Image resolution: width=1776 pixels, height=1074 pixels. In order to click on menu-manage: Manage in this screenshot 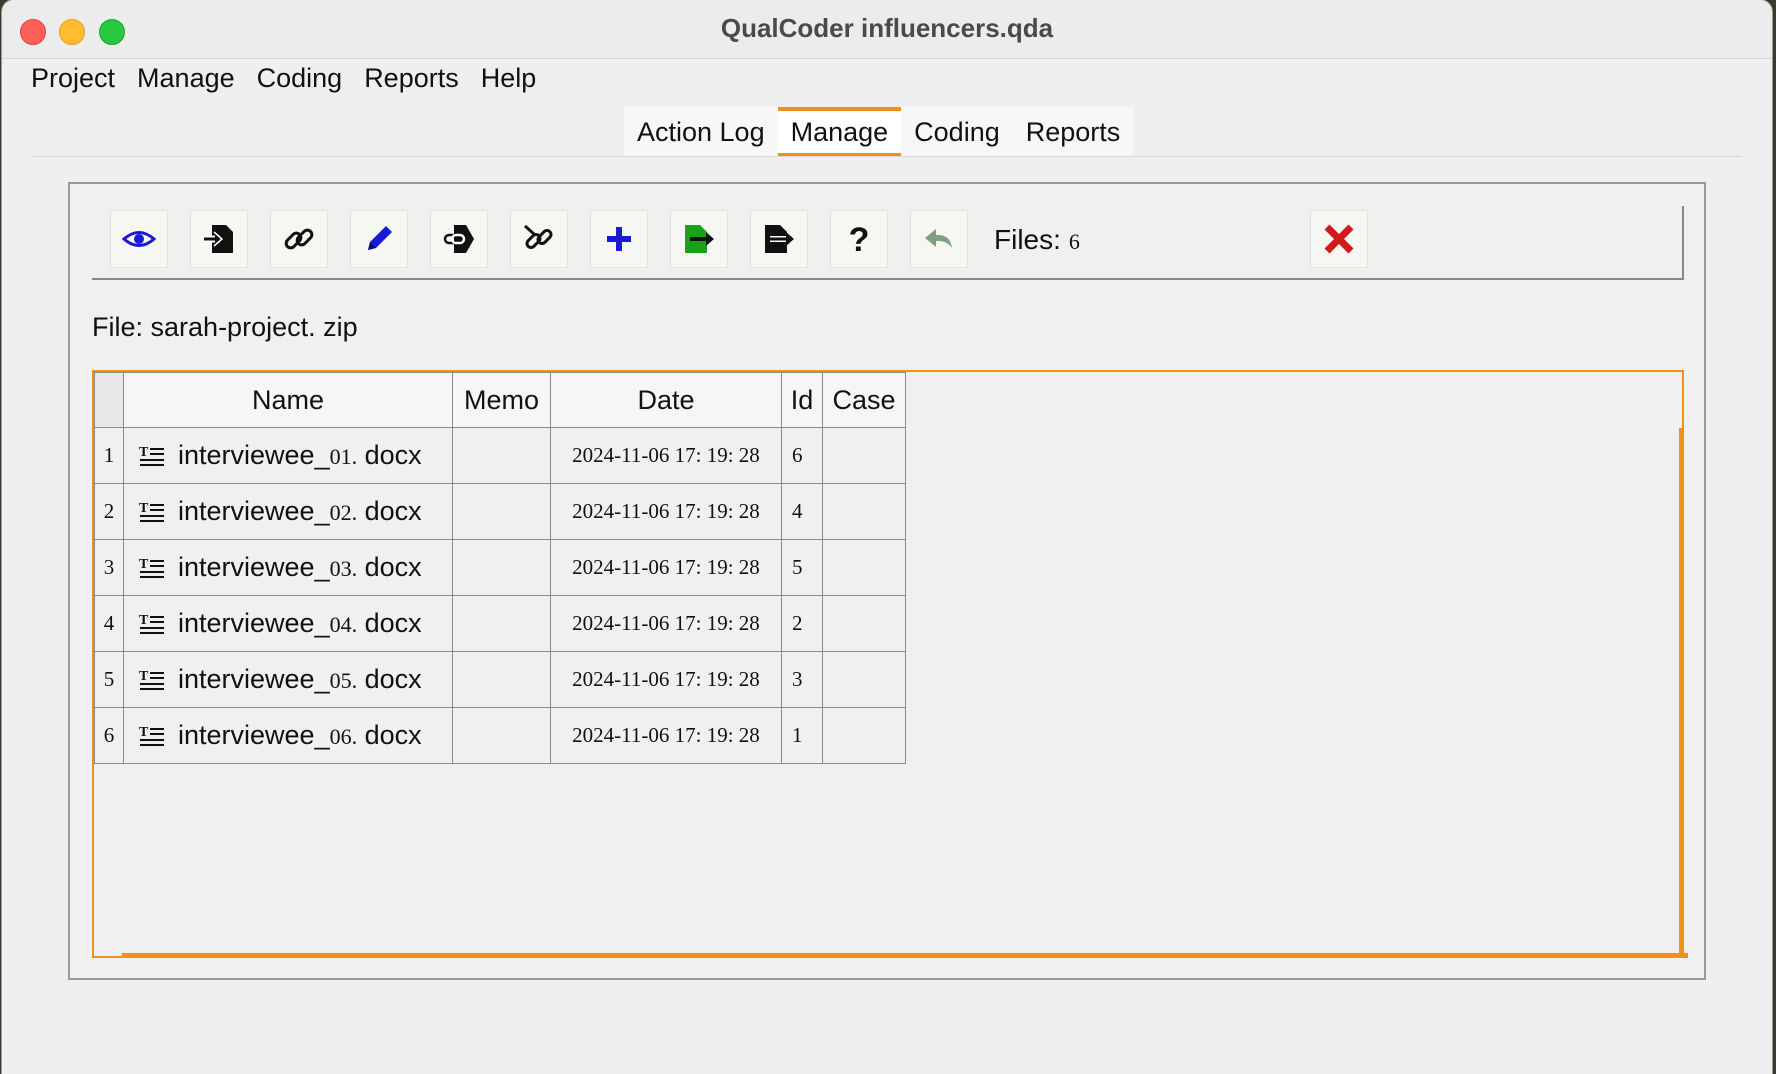, I will do `click(186, 78)`.